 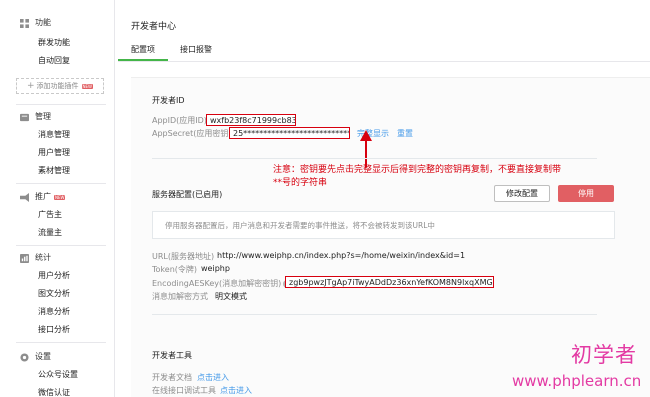 What do you see at coordinates (187, 194) in the screenshot?
I see `server-config-heading: 服务器配置(已启用)` at bounding box center [187, 194].